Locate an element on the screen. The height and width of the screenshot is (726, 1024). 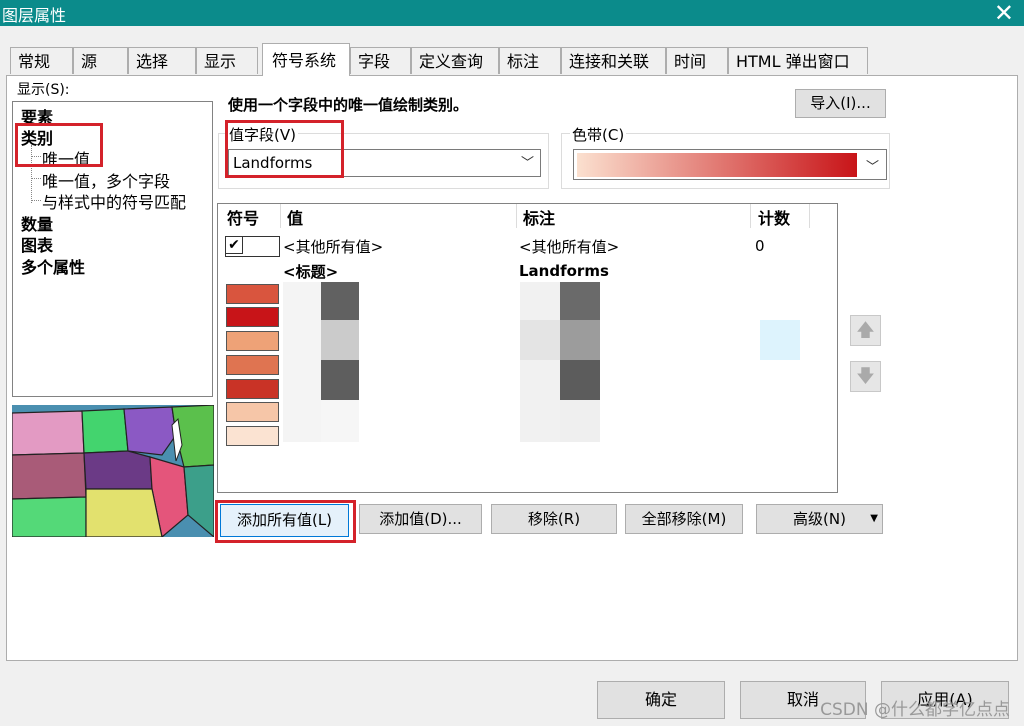
watermark: CSDN @什么都学亿点点 is located at coordinates (915, 710).